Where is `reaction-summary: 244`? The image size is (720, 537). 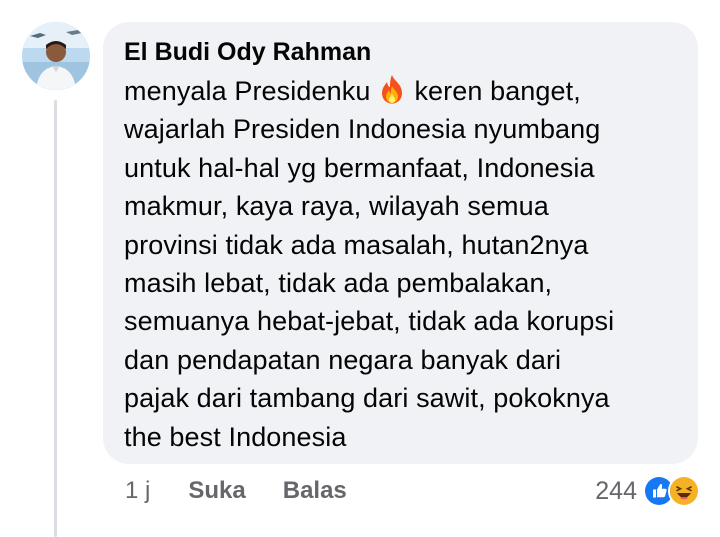 reaction-summary: 244 is located at coordinates (647, 491).